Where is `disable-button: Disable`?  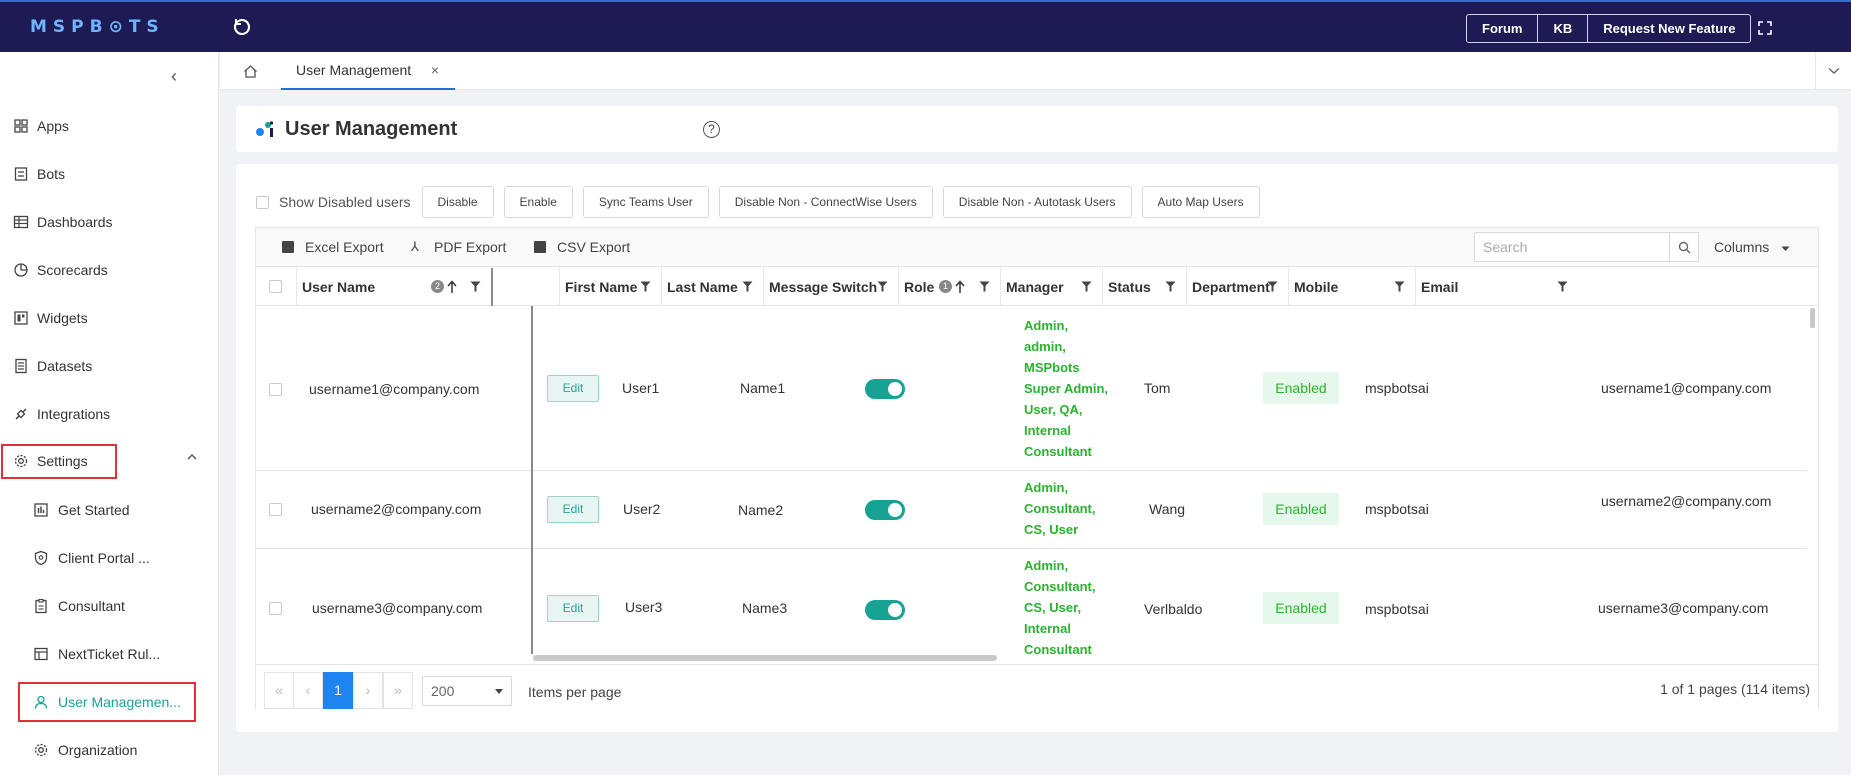
disable-button: Disable is located at coordinates (457, 202).